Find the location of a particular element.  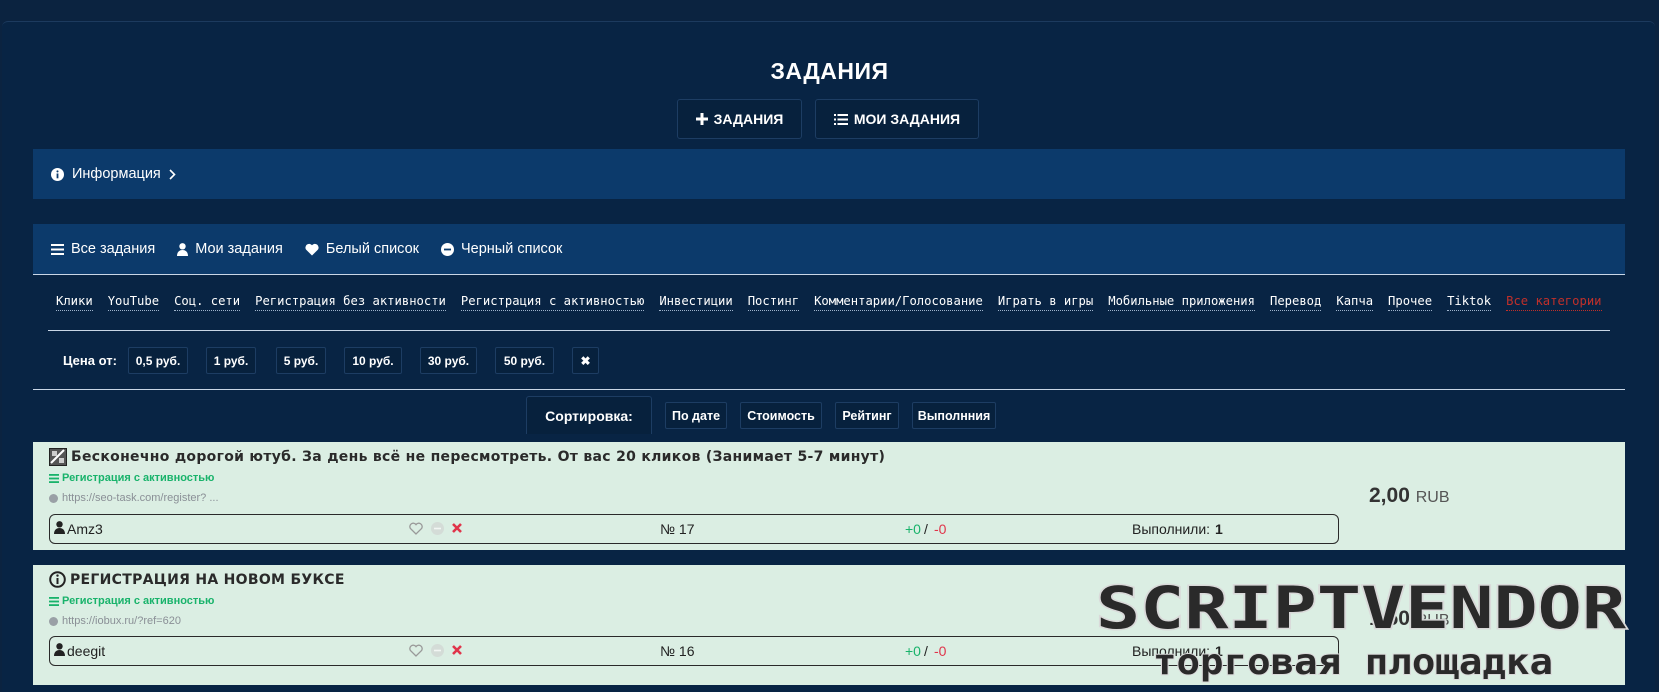

tab-black-list: Черный список is located at coordinates (501, 249).